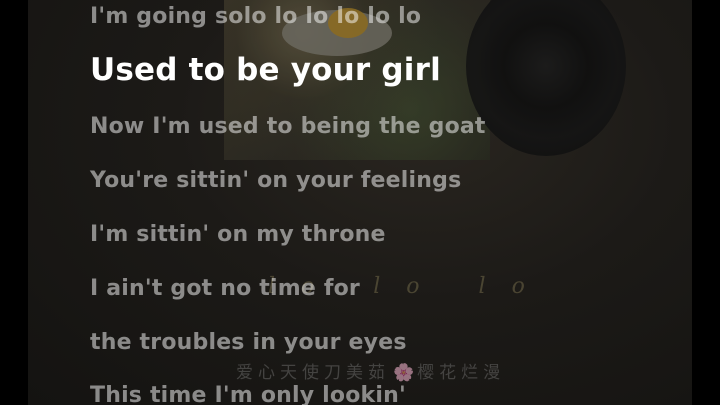 Image resolution: width=720 pixels, height=405 pixels. Describe the element at coordinates (248, 342) in the screenshot. I see `lyric-line: the troubles in your eyes` at that location.